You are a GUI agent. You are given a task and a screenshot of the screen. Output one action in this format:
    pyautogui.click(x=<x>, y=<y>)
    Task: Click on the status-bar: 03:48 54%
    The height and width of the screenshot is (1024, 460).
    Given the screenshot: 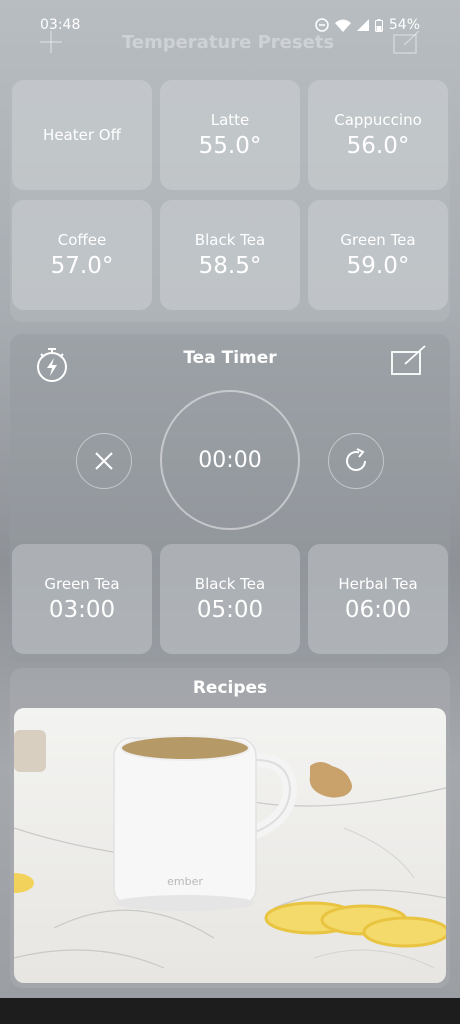 What is the action you would take?
    pyautogui.click(x=230, y=25)
    